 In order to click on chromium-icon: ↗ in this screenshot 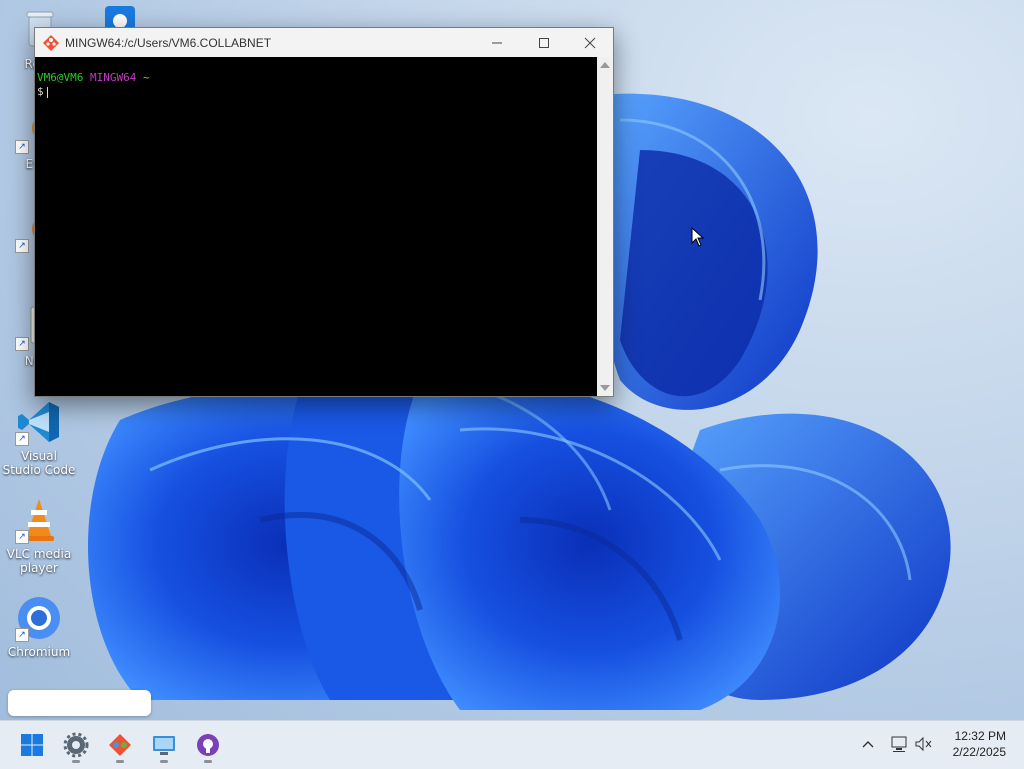, I will do `click(39, 618)`.